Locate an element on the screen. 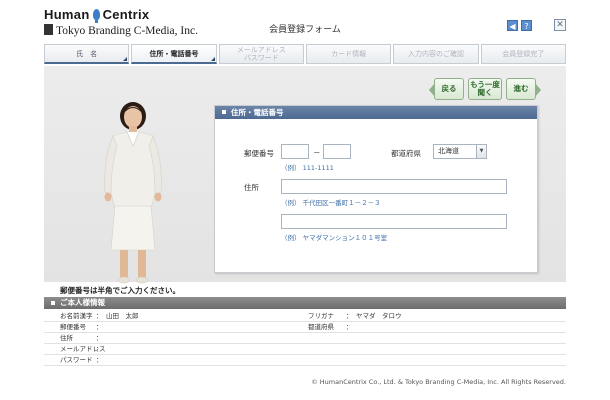 The image size is (610, 400). postal-code-dash: － is located at coordinates (317, 152).